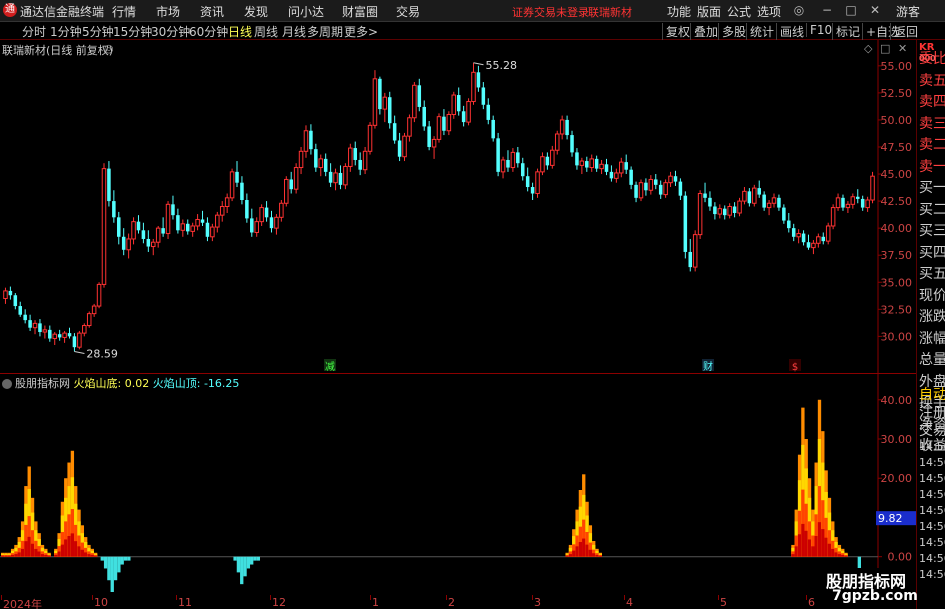 The height and width of the screenshot is (609, 945). I want to click on period-monthly: 月线, so click(294, 31).